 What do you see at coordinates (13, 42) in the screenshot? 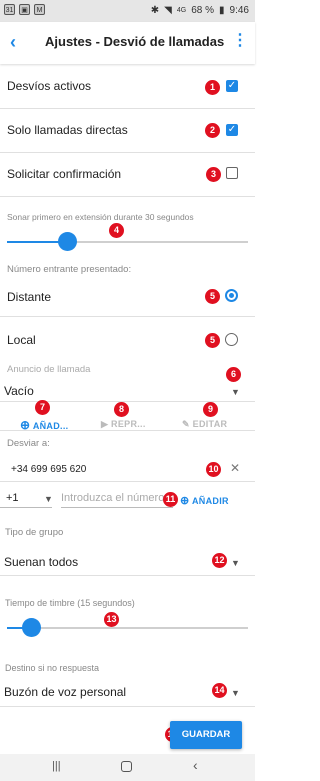
I see `back-arrow-icon: ‹` at bounding box center [13, 42].